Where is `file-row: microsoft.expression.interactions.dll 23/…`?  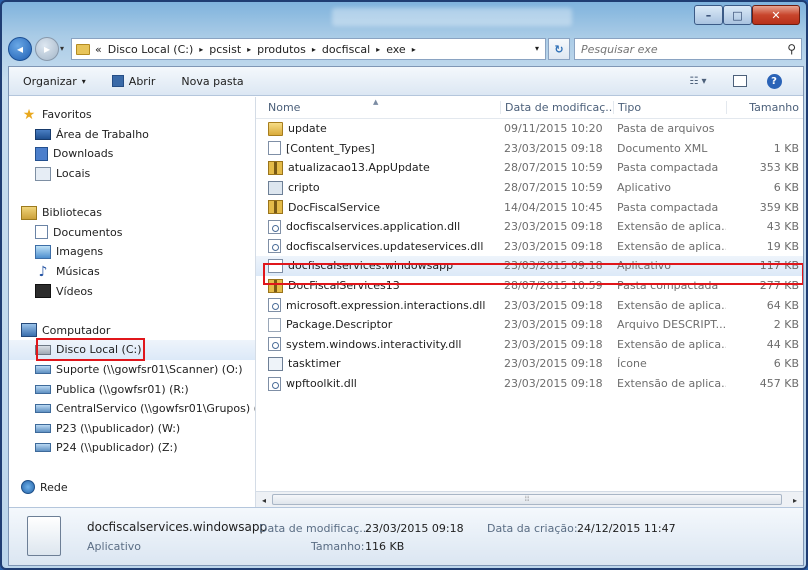
file-row: microsoft.expression.interactions.dll 23/… is located at coordinates (529, 305).